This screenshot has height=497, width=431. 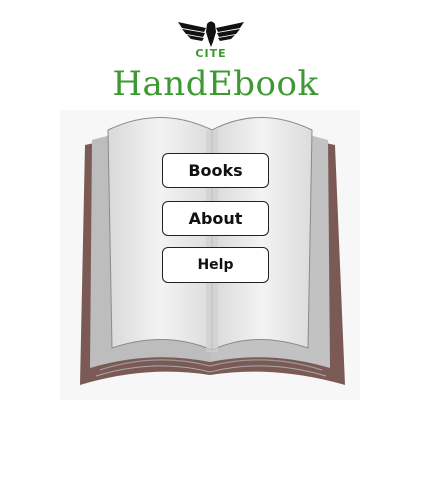 I want to click on help-button: Help, so click(x=215, y=265).